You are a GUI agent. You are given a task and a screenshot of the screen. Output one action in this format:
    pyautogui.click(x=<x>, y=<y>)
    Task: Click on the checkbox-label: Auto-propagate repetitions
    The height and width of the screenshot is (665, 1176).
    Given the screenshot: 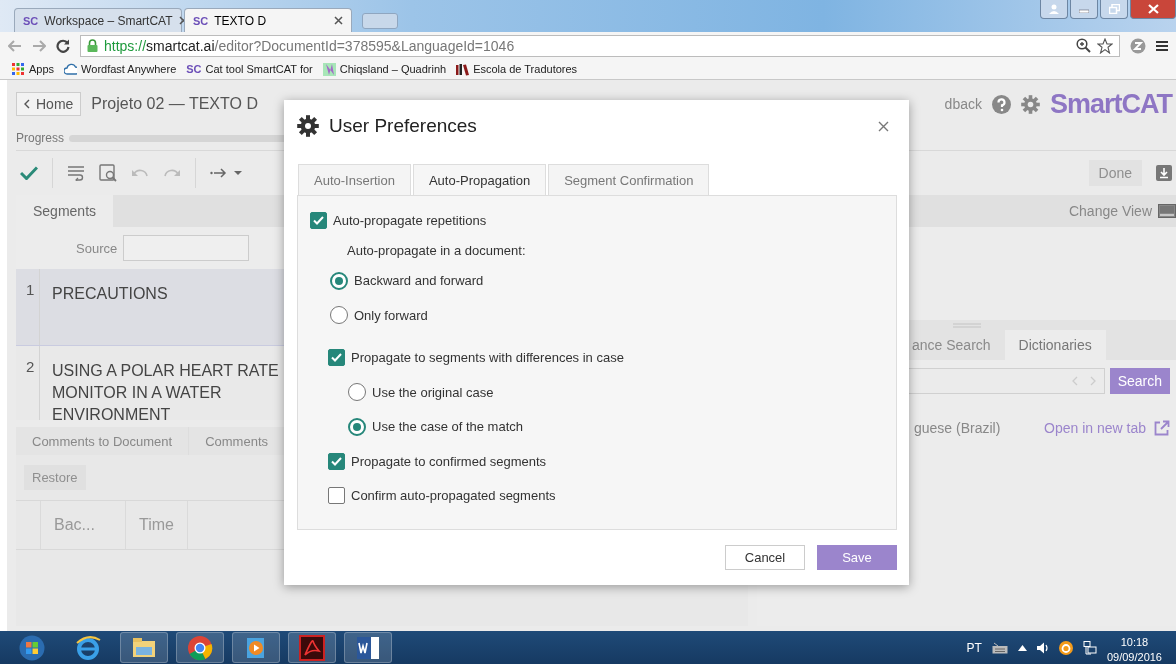 What is the action you would take?
    pyautogui.click(x=410, y=220)
    